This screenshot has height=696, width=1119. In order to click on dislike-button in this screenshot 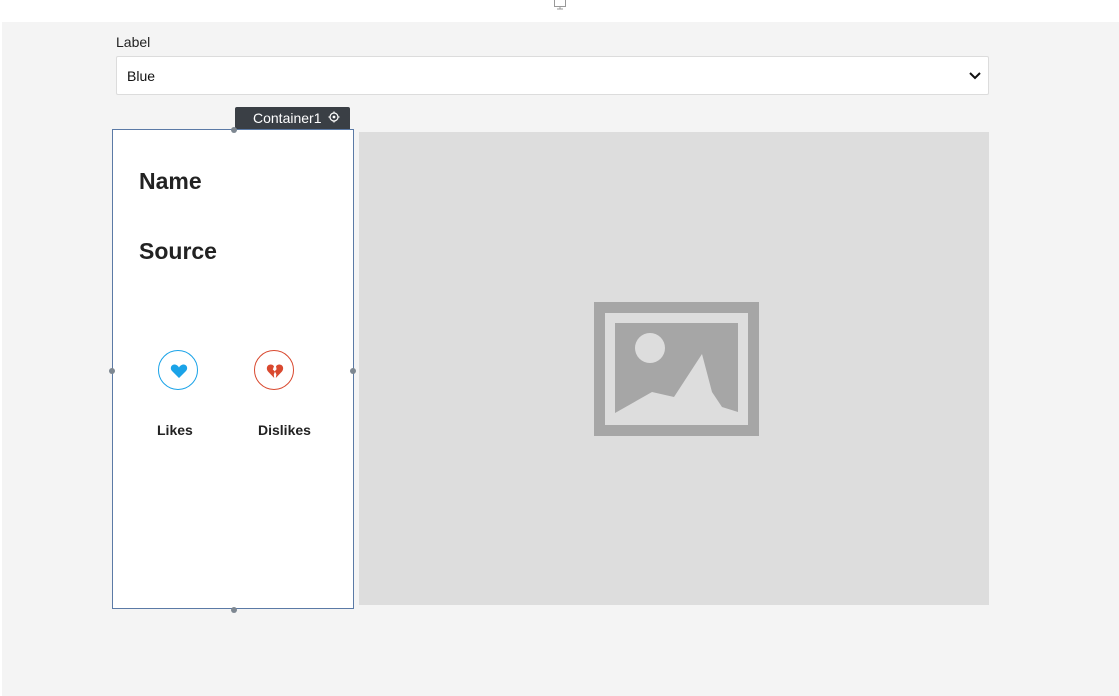, I will do `click(274, 370)`.